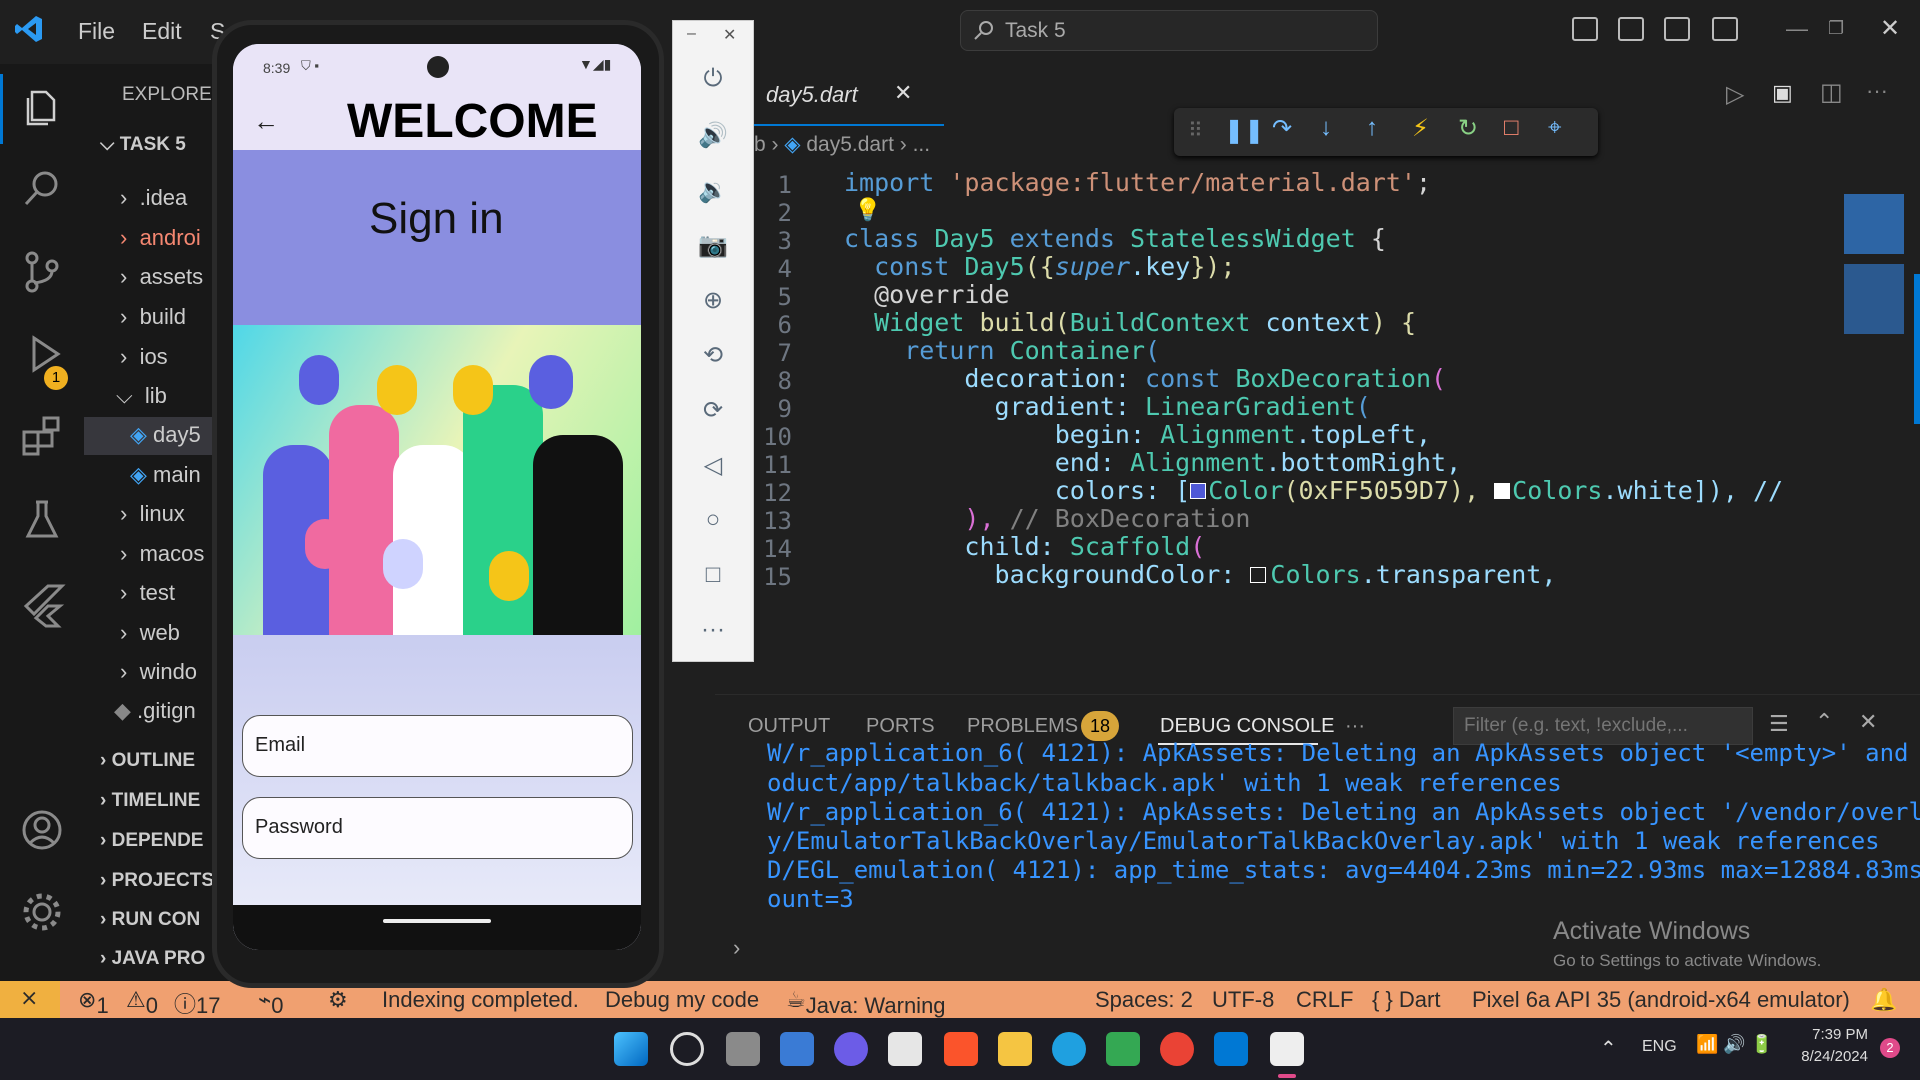  I want to click on color-swatch-transparent, so click(1258, 575).